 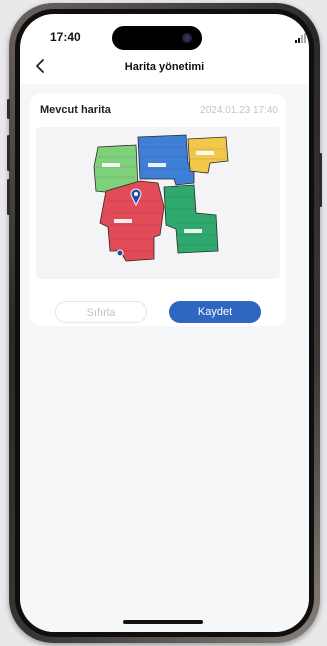 I want to click on nav-bar: Harita yönetimi, so click(x=164, y=68).